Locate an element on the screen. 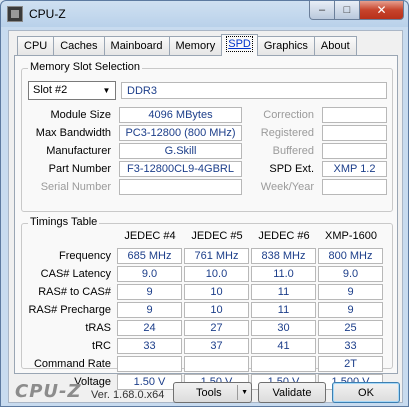  memory-slot-group-title: Memory Slot Selection is located at coordinates (85, 67).